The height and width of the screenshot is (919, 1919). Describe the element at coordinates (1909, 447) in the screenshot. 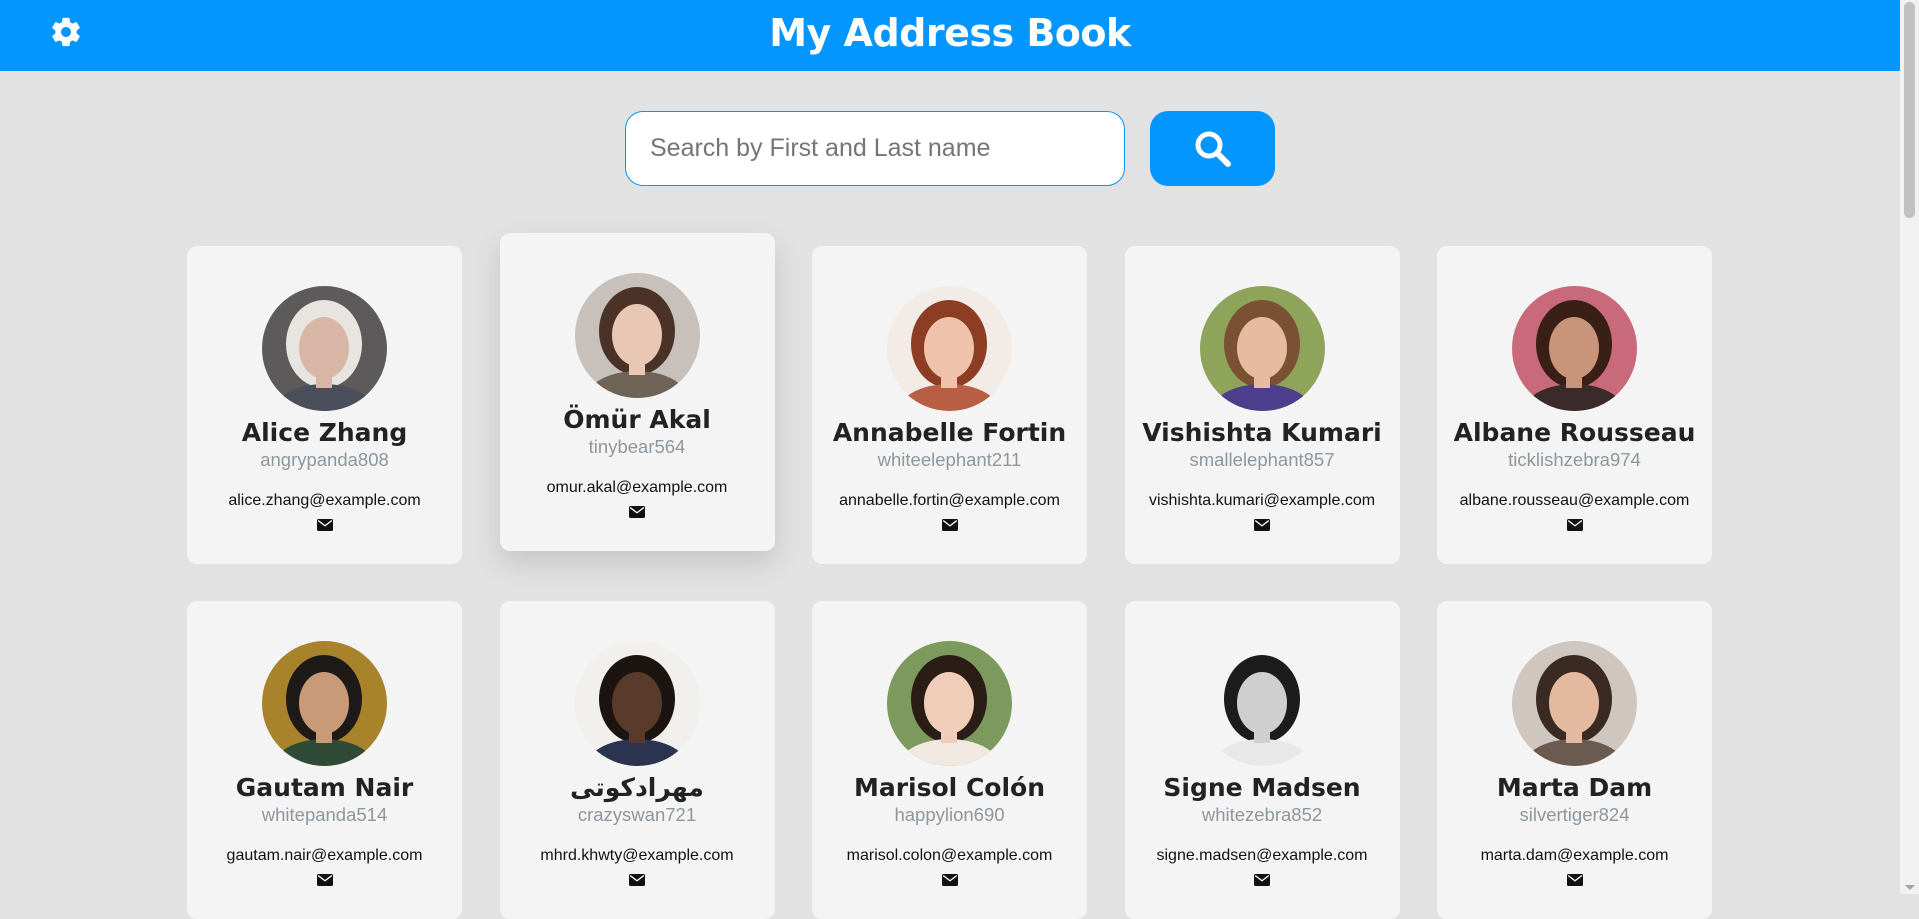

I see `scrollbar` at that location.